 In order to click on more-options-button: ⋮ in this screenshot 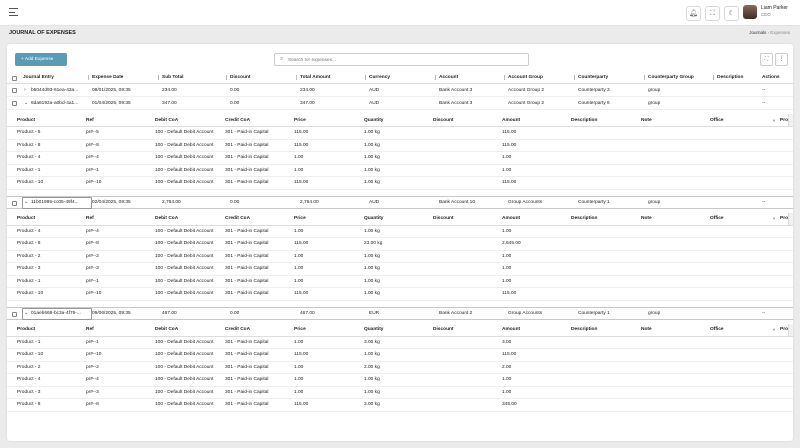, I will do `click(781, 59)`.